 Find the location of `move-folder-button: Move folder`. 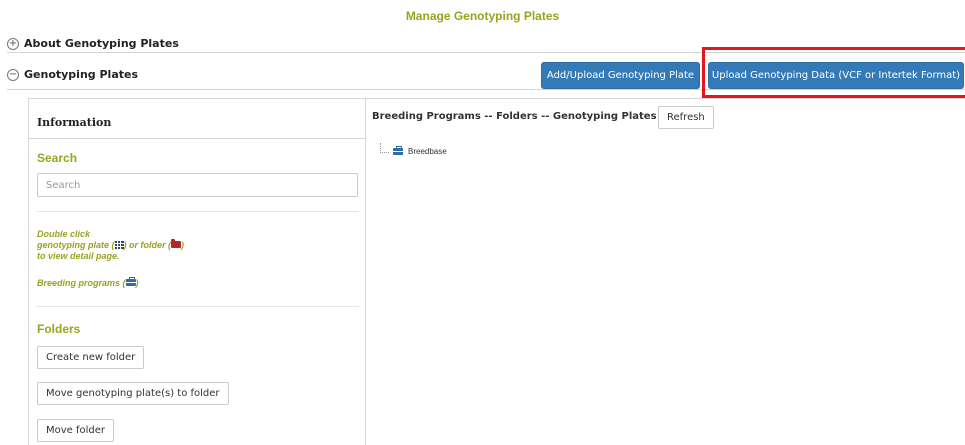

move-folder-button: Move folder is located at coordinates (76, 430).